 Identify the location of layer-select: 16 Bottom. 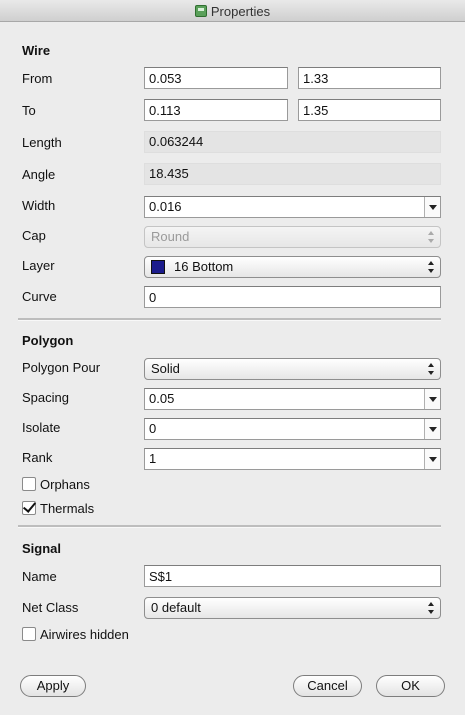
(292, 267).